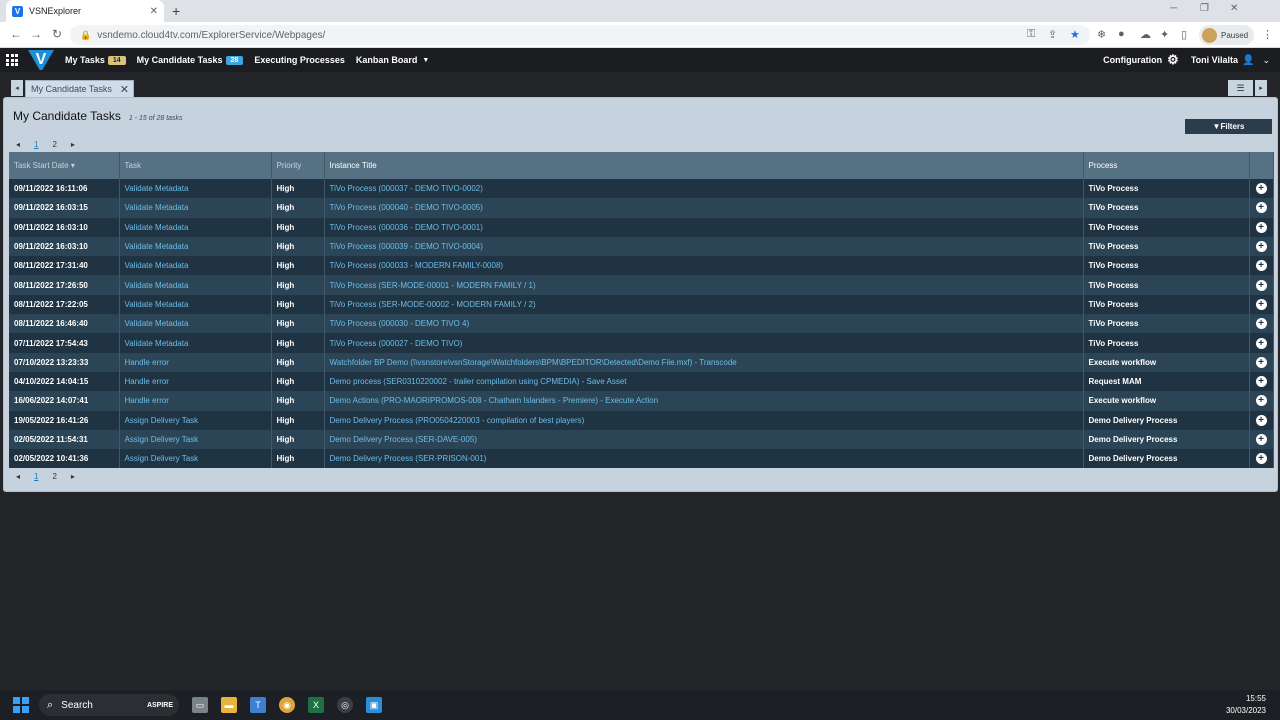  I want to click on prev-page-icon: ◂, so click(18, 144).